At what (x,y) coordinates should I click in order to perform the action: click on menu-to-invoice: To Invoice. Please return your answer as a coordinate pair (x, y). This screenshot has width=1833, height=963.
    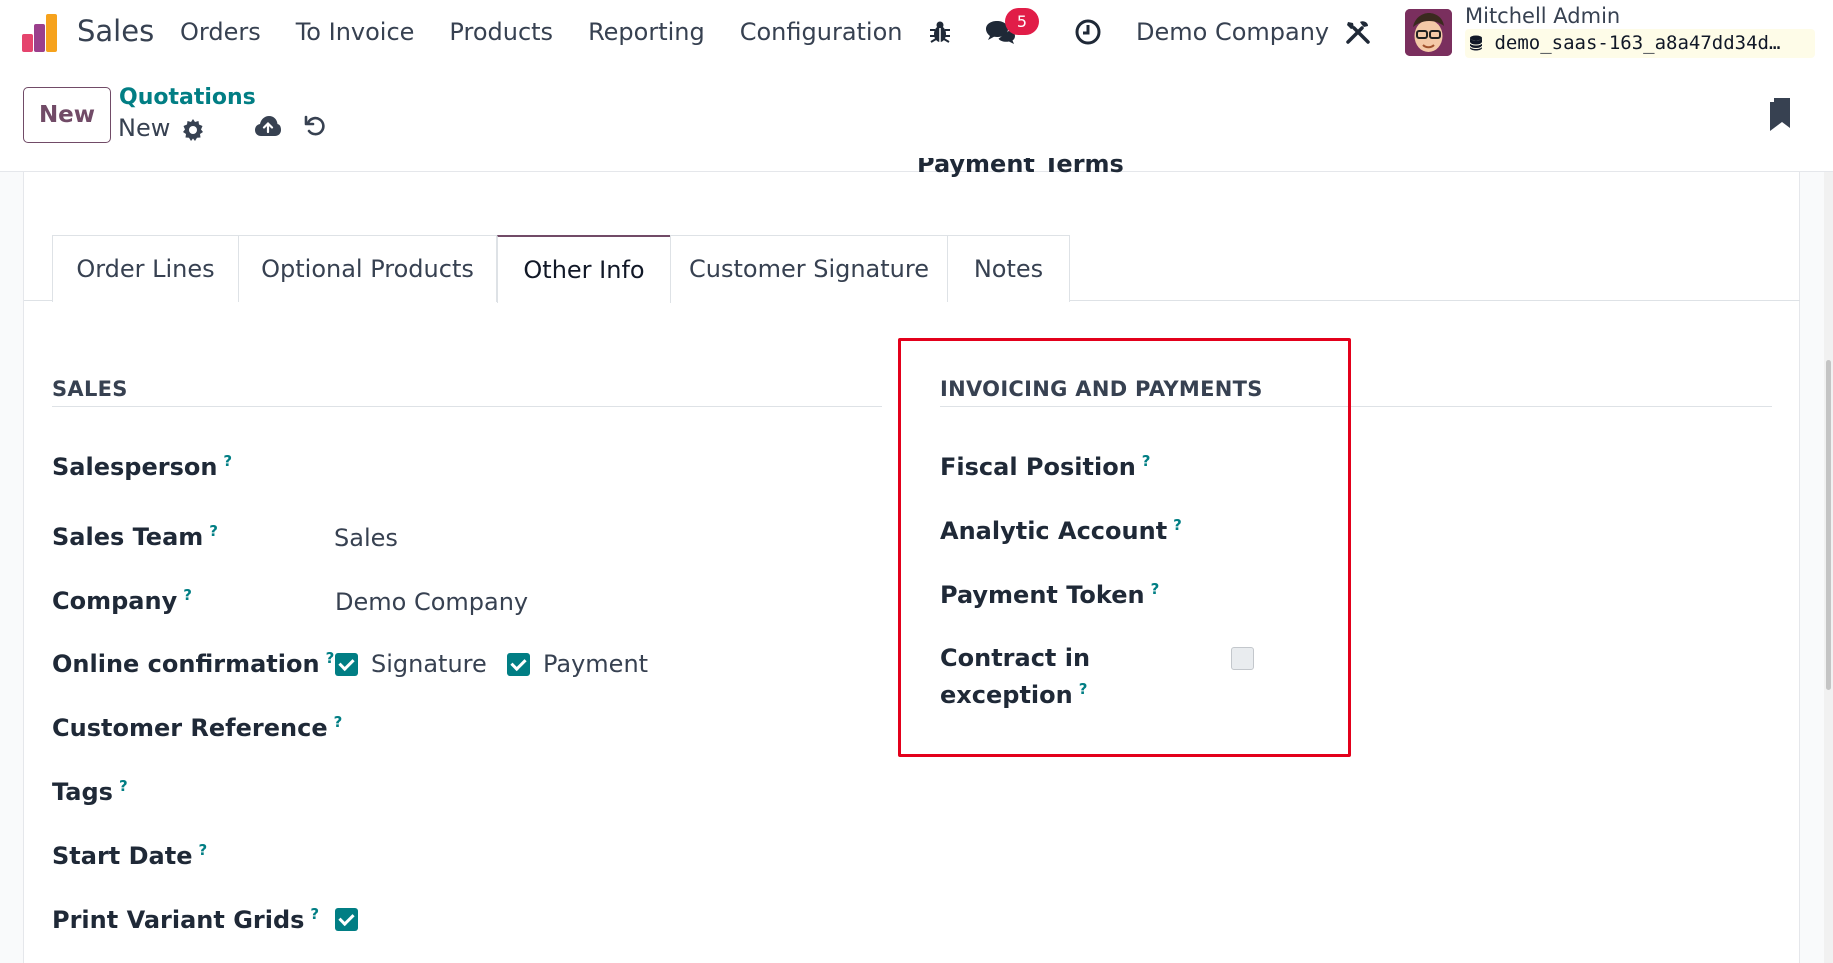
    Looking at the image, I should click on (355, 32).